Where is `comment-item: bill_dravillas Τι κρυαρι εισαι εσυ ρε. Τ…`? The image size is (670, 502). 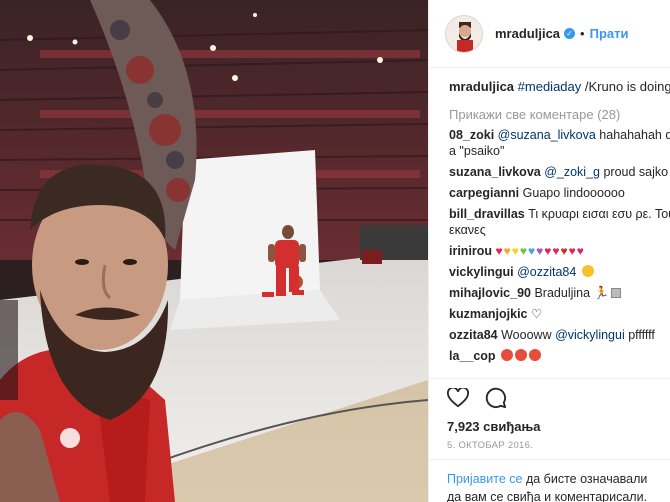
comment-item: bill_dravillas Τι κρυαρι εισαι εσυ ρε. Τ… is located at coordinates (559, 222).